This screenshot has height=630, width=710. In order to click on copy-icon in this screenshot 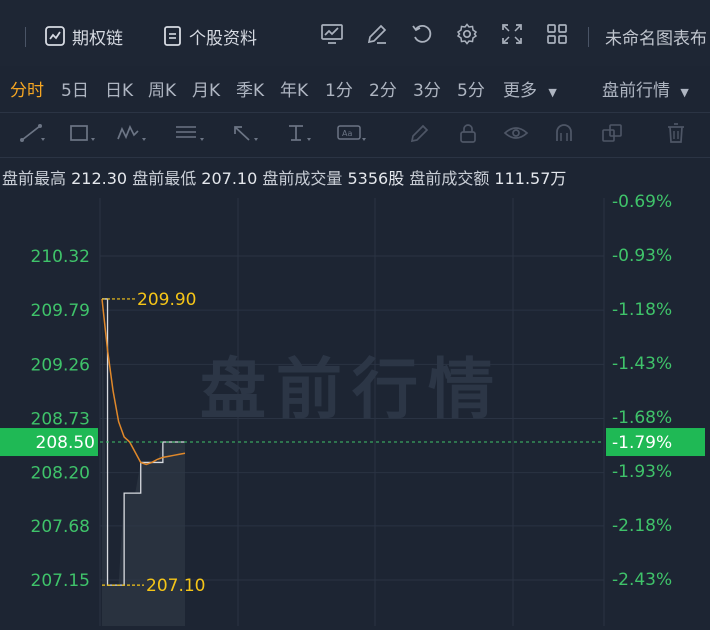, I will do `click(612, 135)`.